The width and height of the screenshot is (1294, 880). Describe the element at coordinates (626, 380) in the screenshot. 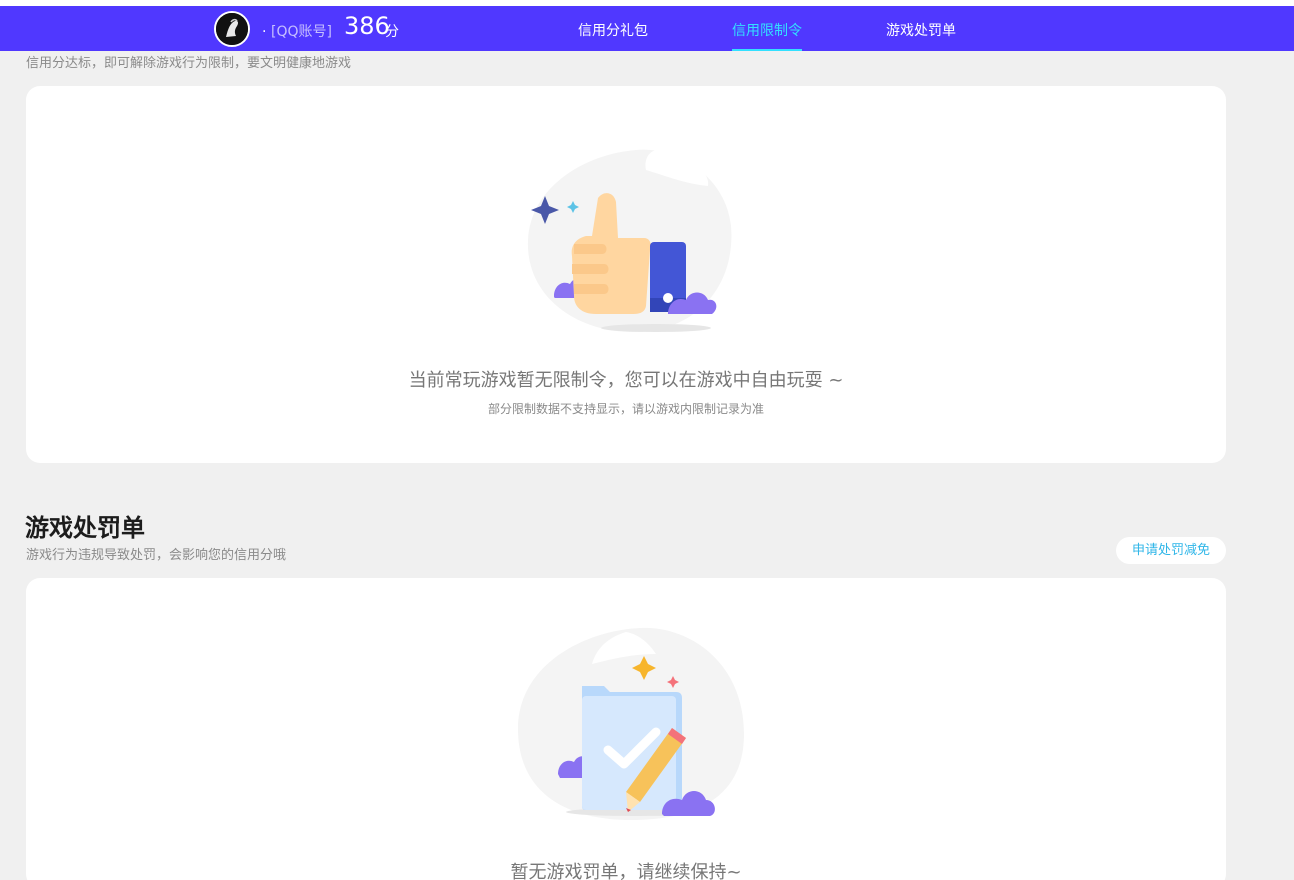

I see `restriction-empty-message: 当前常玩游戏暂无限制令，您可以在游戏中自由玩耍 ~` at that location.